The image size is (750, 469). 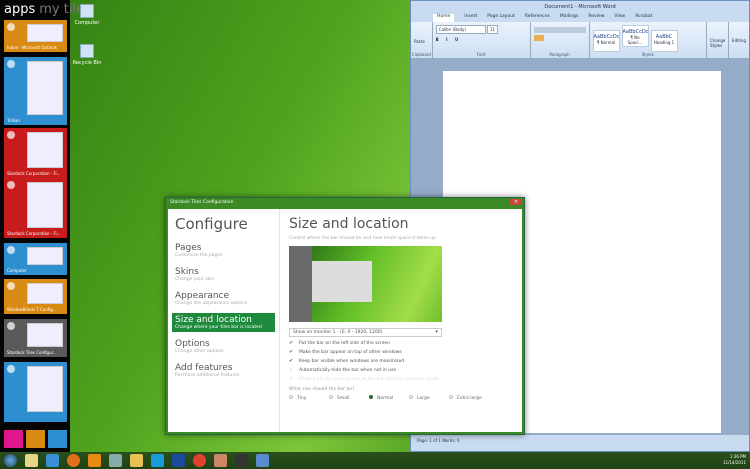 What do you see at coordinates (739, 40) in the screenshot?
I see `editing-button: Editing` at bounding box center [739, 40].